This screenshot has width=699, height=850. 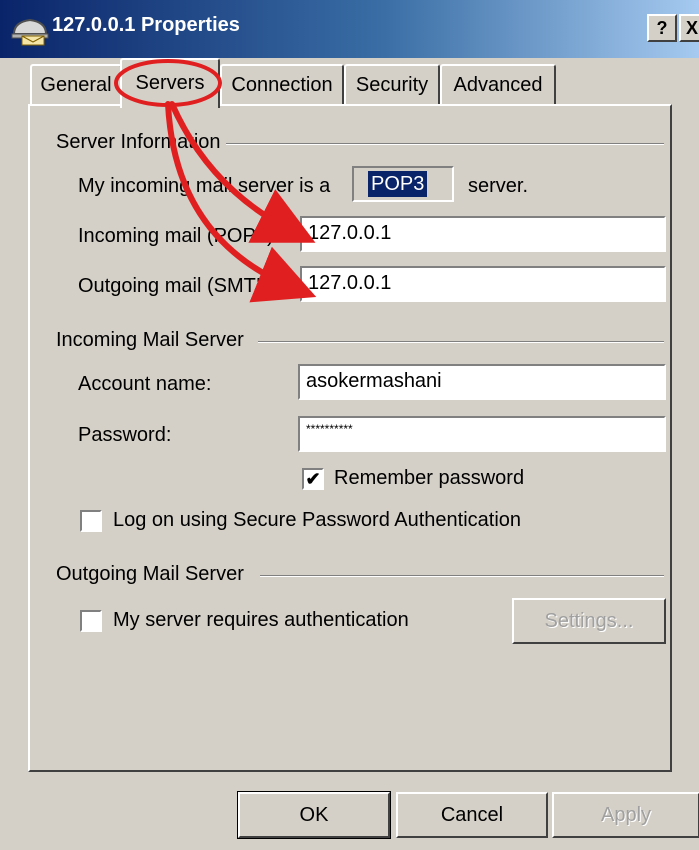 I want to click on checkmark-icon: ✔, so click(x=313, y=479).